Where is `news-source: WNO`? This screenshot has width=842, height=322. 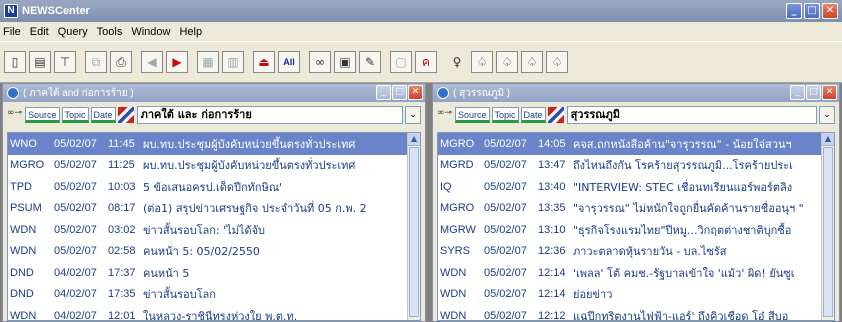 news-source: WNO is located at coordinates (23, 143).